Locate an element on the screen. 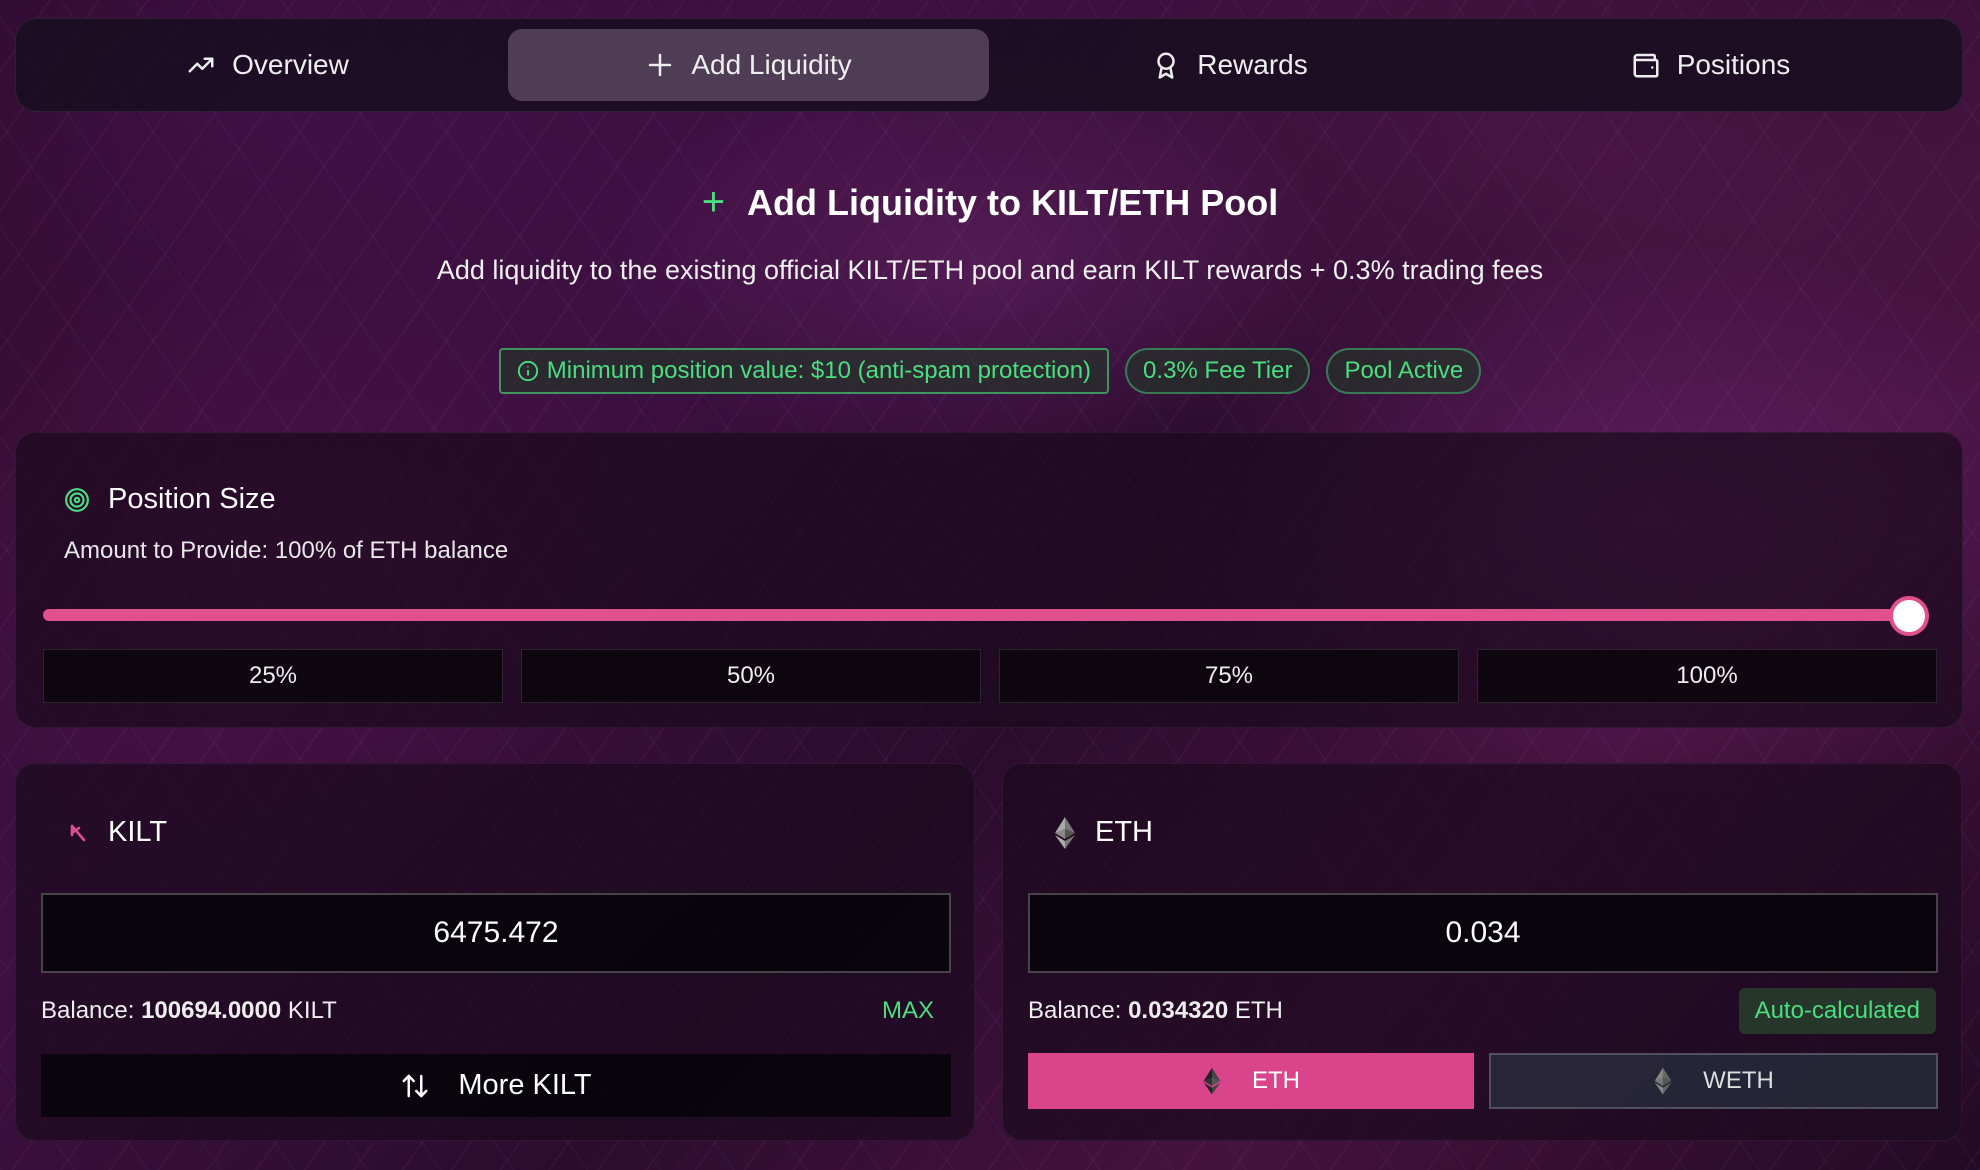  target-icon is located at coordinates (77, 499).